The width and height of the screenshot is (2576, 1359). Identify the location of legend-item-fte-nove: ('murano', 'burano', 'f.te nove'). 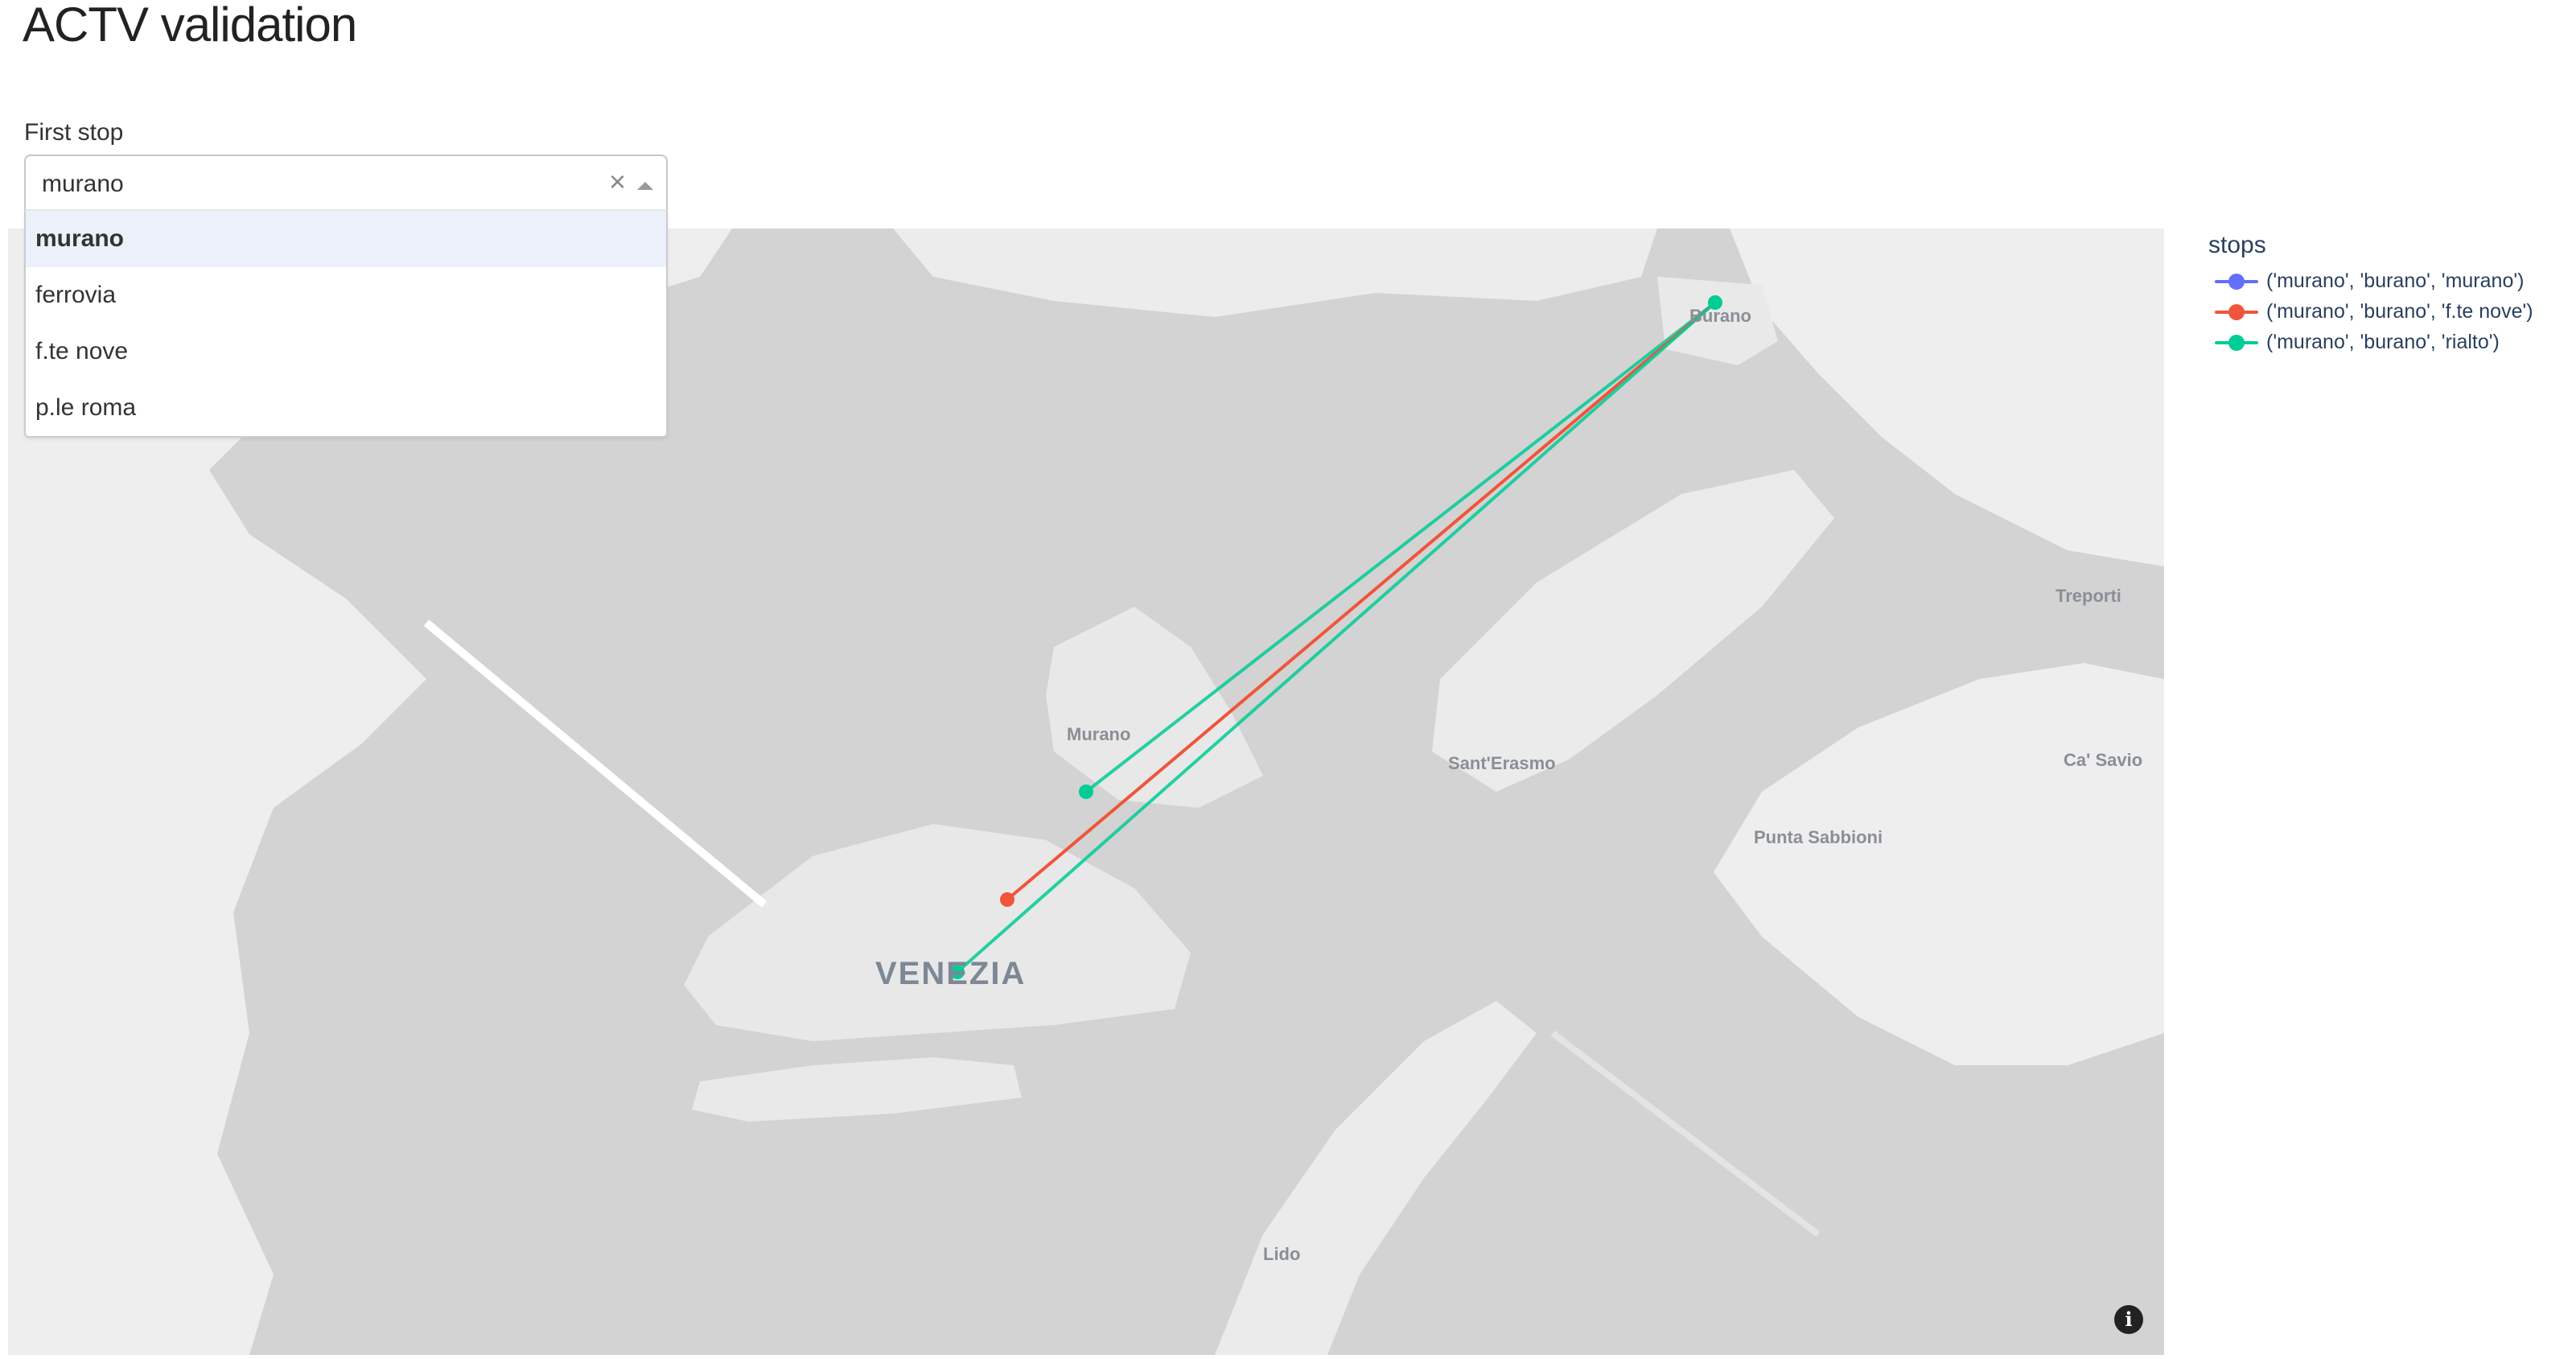
(2370, 311).